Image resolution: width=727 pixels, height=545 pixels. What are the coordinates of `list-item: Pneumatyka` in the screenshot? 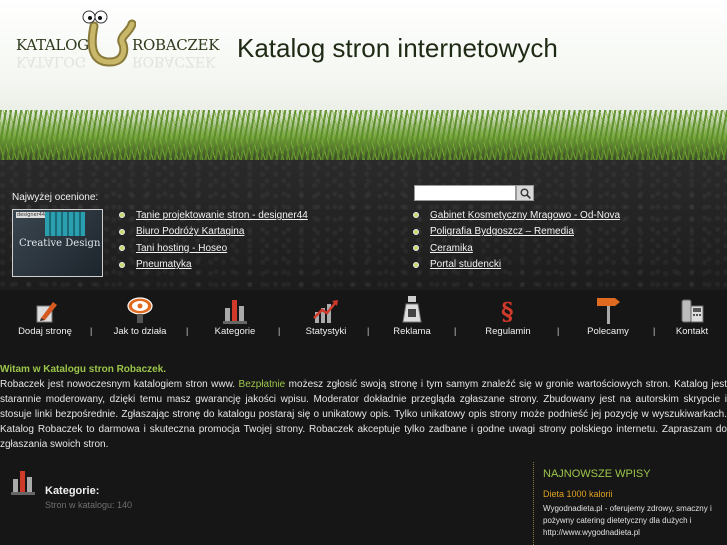 It's located at (213, 265).